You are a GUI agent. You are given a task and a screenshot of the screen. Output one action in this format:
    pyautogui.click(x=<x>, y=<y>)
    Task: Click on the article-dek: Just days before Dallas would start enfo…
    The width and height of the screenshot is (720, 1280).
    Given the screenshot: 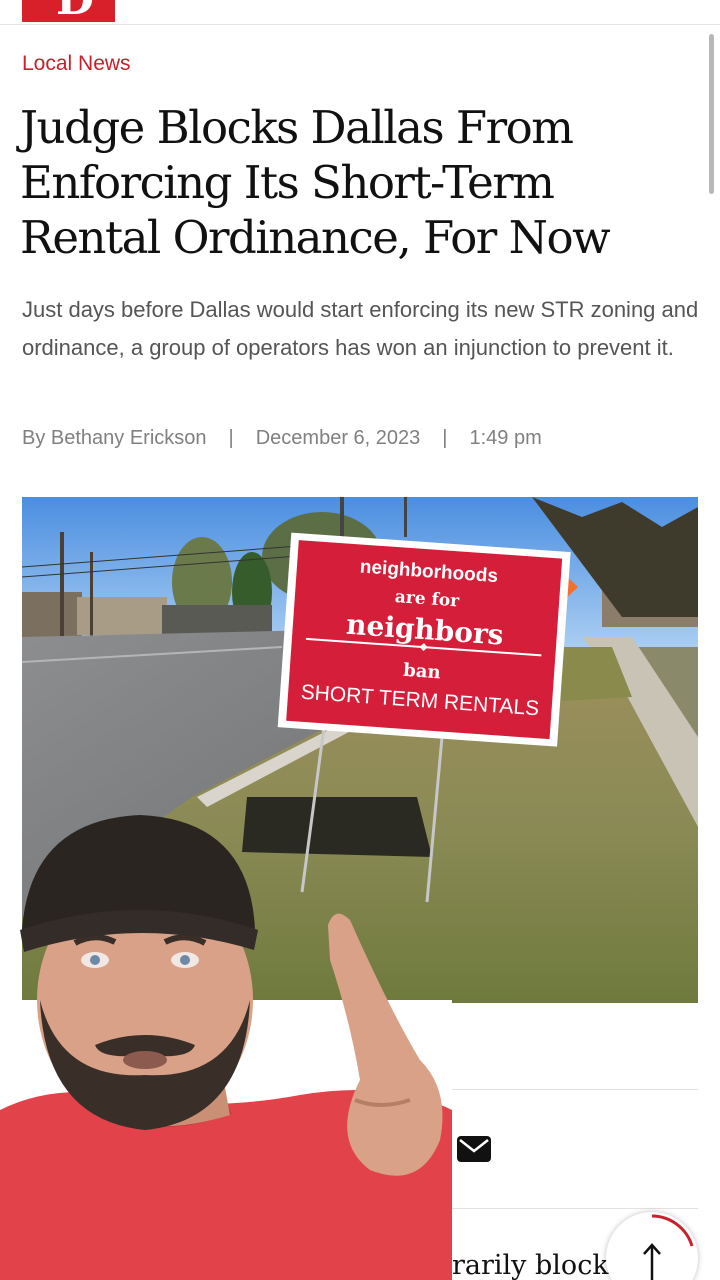 What is the action you would take?
    pyautogui.click(x=360, y=328)
    